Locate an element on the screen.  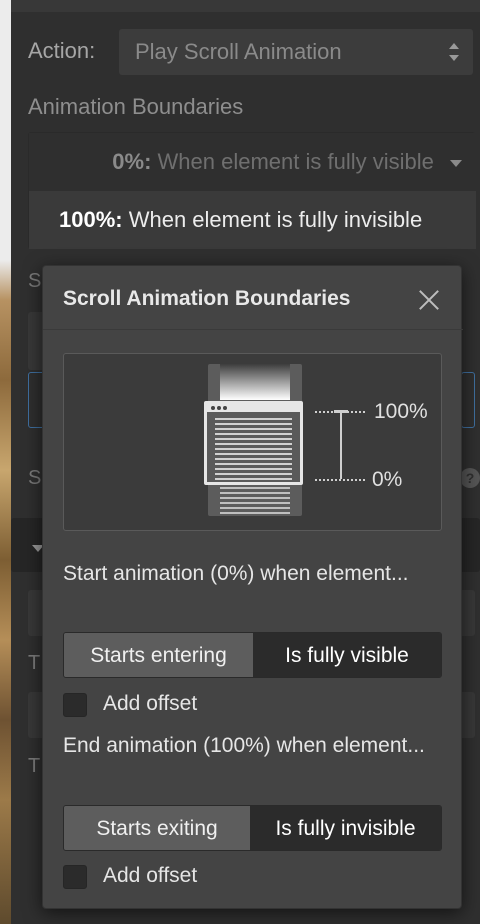
obscured-input-edge is located at coordinates (468, 400).